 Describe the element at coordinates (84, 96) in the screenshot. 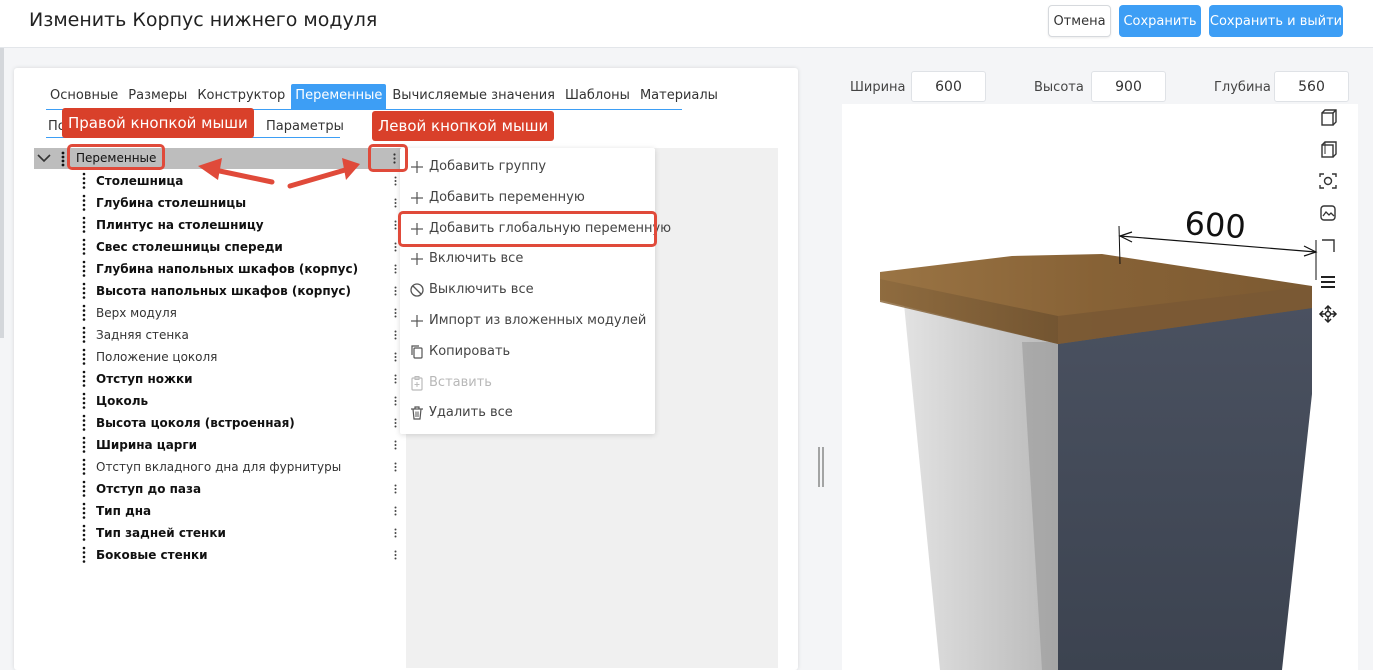

I see `tab-basic: Основные` at that location.